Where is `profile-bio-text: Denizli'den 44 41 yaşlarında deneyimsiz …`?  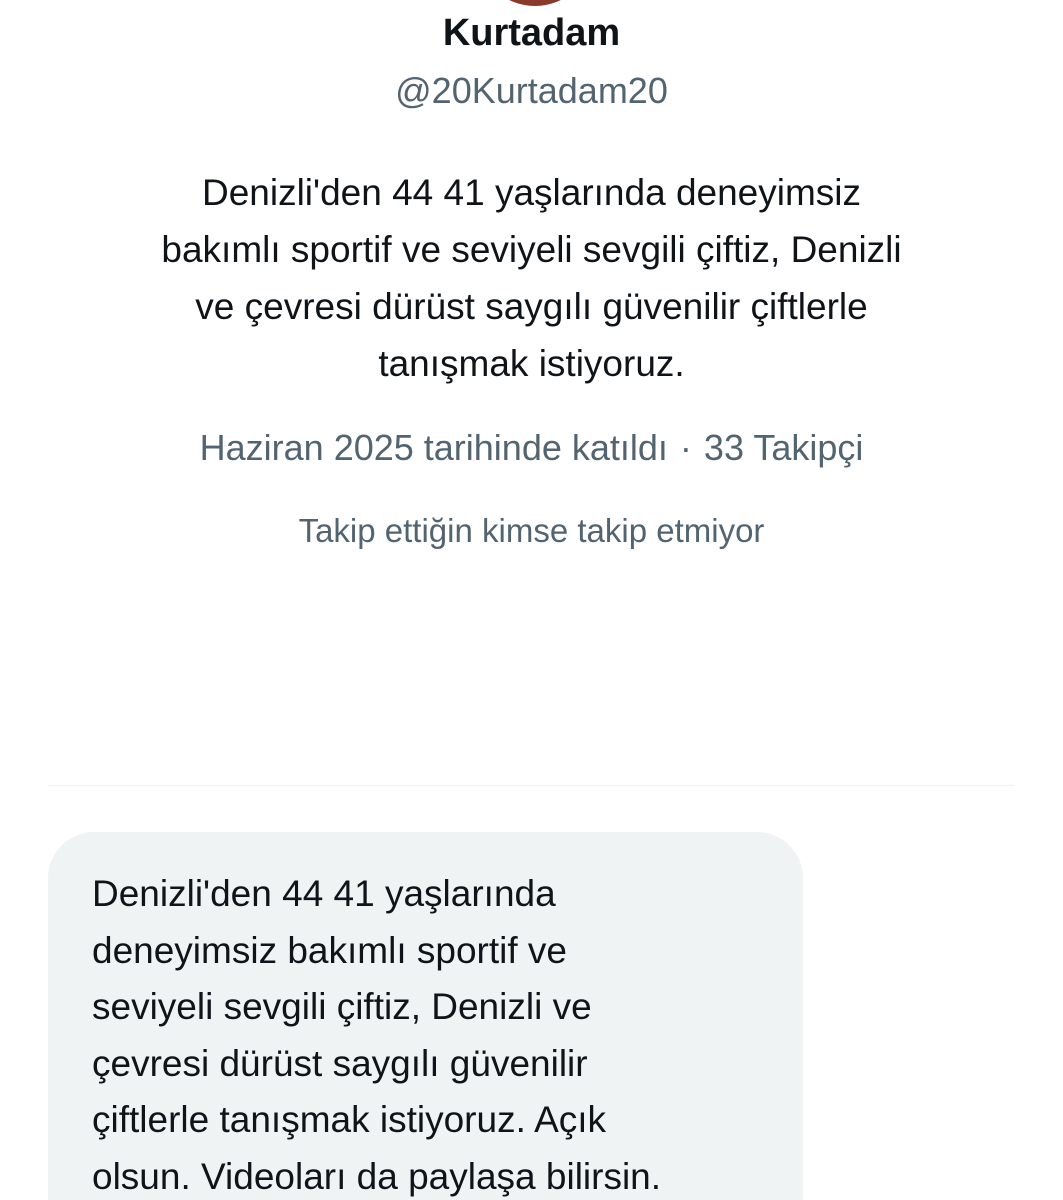
profile-bio-text: Denizli'den 44 41 yaşlarında deneyimsiz … is located at coordinates (531, 278).